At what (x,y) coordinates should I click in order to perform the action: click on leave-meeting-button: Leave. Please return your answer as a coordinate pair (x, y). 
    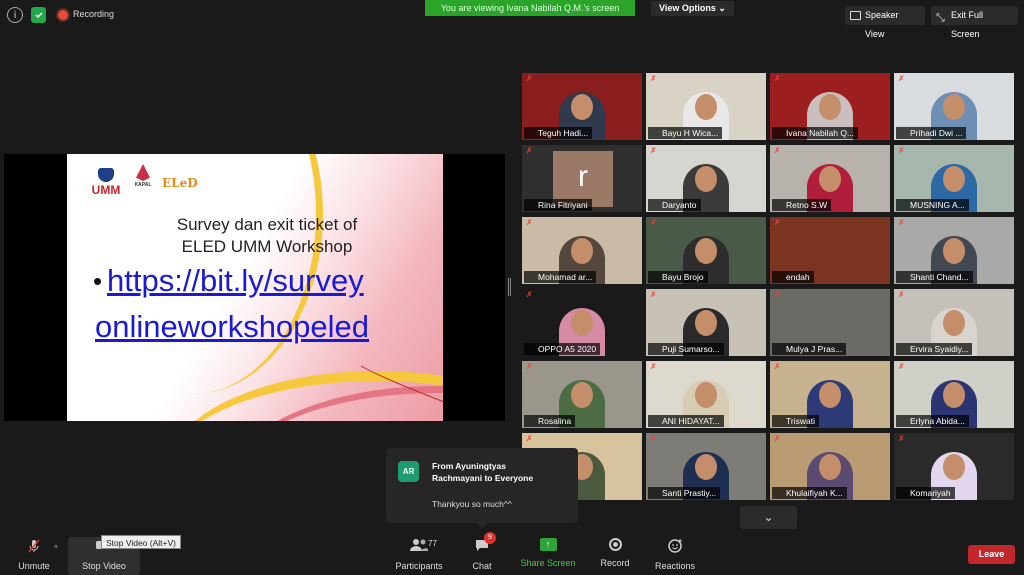
    Looking at the image, I should click on (991, 554).